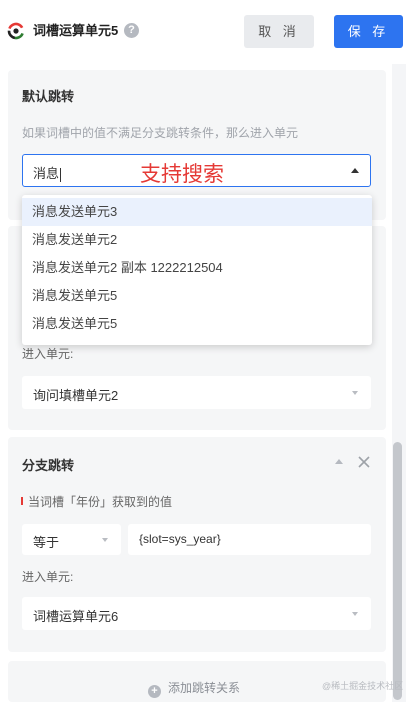  I want to click on dropdown-option: 消息发送单元2, so click(197, 240).